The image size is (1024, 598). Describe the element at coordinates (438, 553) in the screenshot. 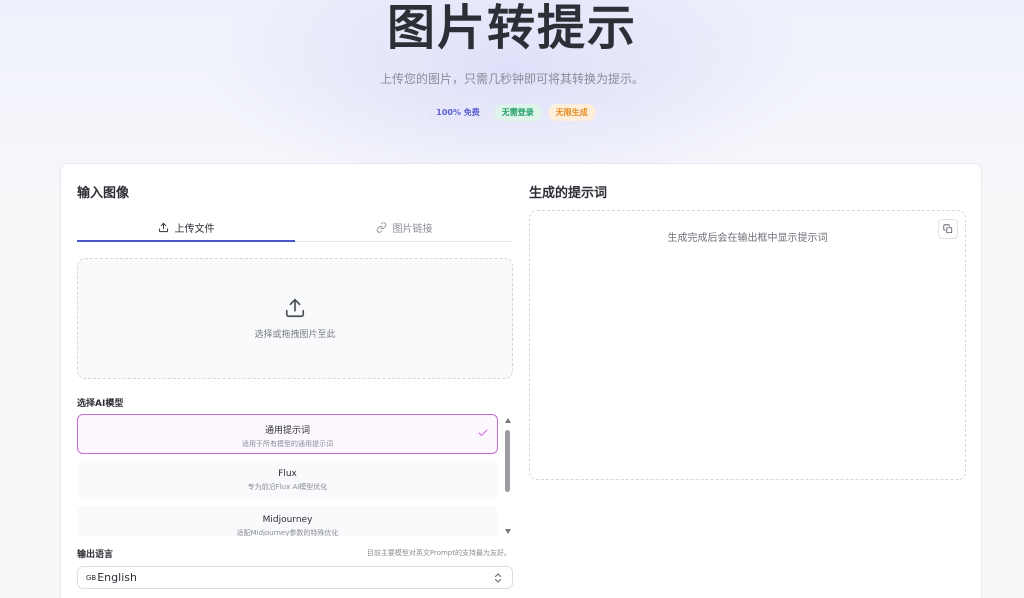

I see `output-language-note: 目前主要模型对英文Prompt的支持最为友好。` at that location.